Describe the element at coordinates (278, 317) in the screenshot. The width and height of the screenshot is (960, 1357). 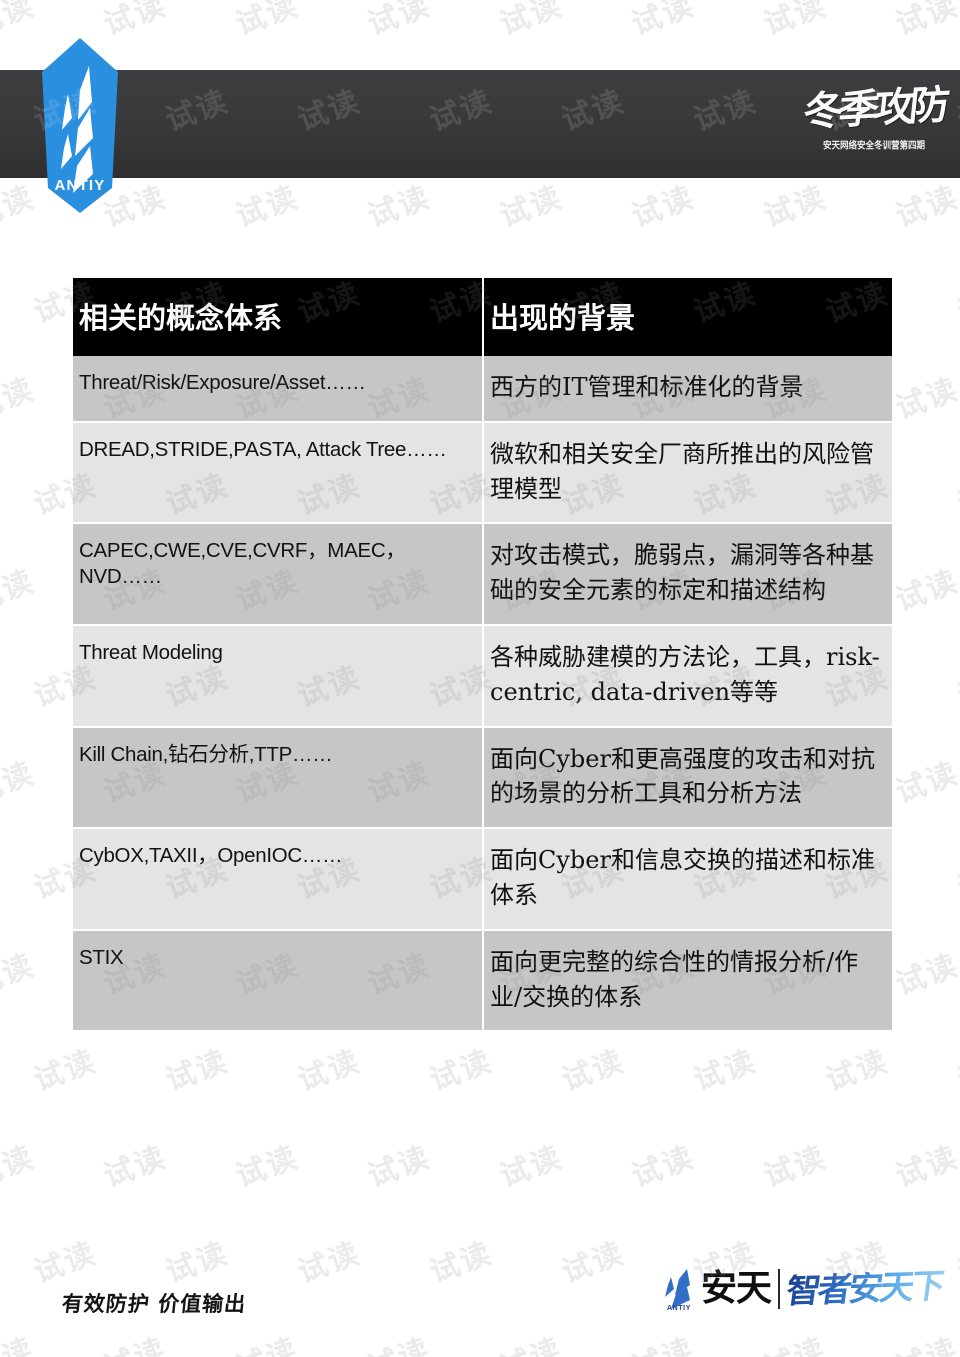
I see `column-header-concept: 相关的概念体系` at that location.